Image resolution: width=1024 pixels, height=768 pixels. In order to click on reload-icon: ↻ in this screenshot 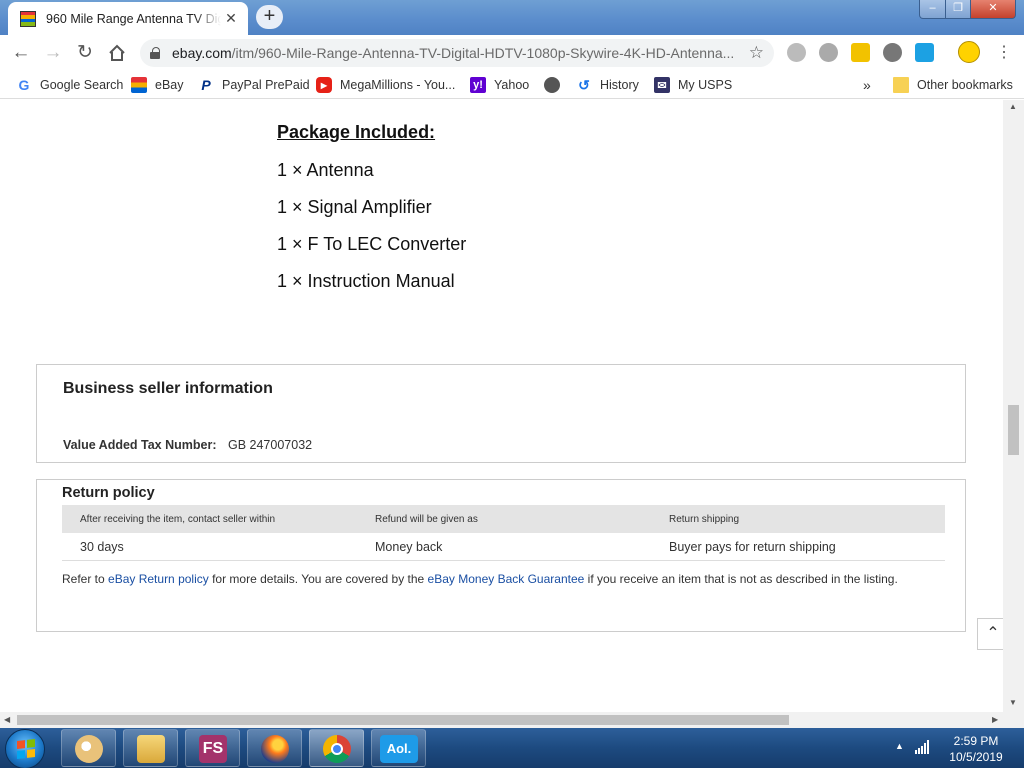, I will do `click(85, 53)`.